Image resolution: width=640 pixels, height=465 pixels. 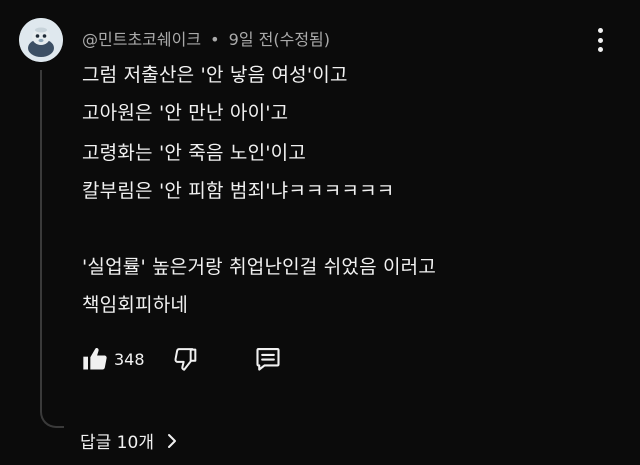 What do you see at coordinates (129, 359) in the screenshot?
I see `like-count: 348` at bounding box center [129, 359].